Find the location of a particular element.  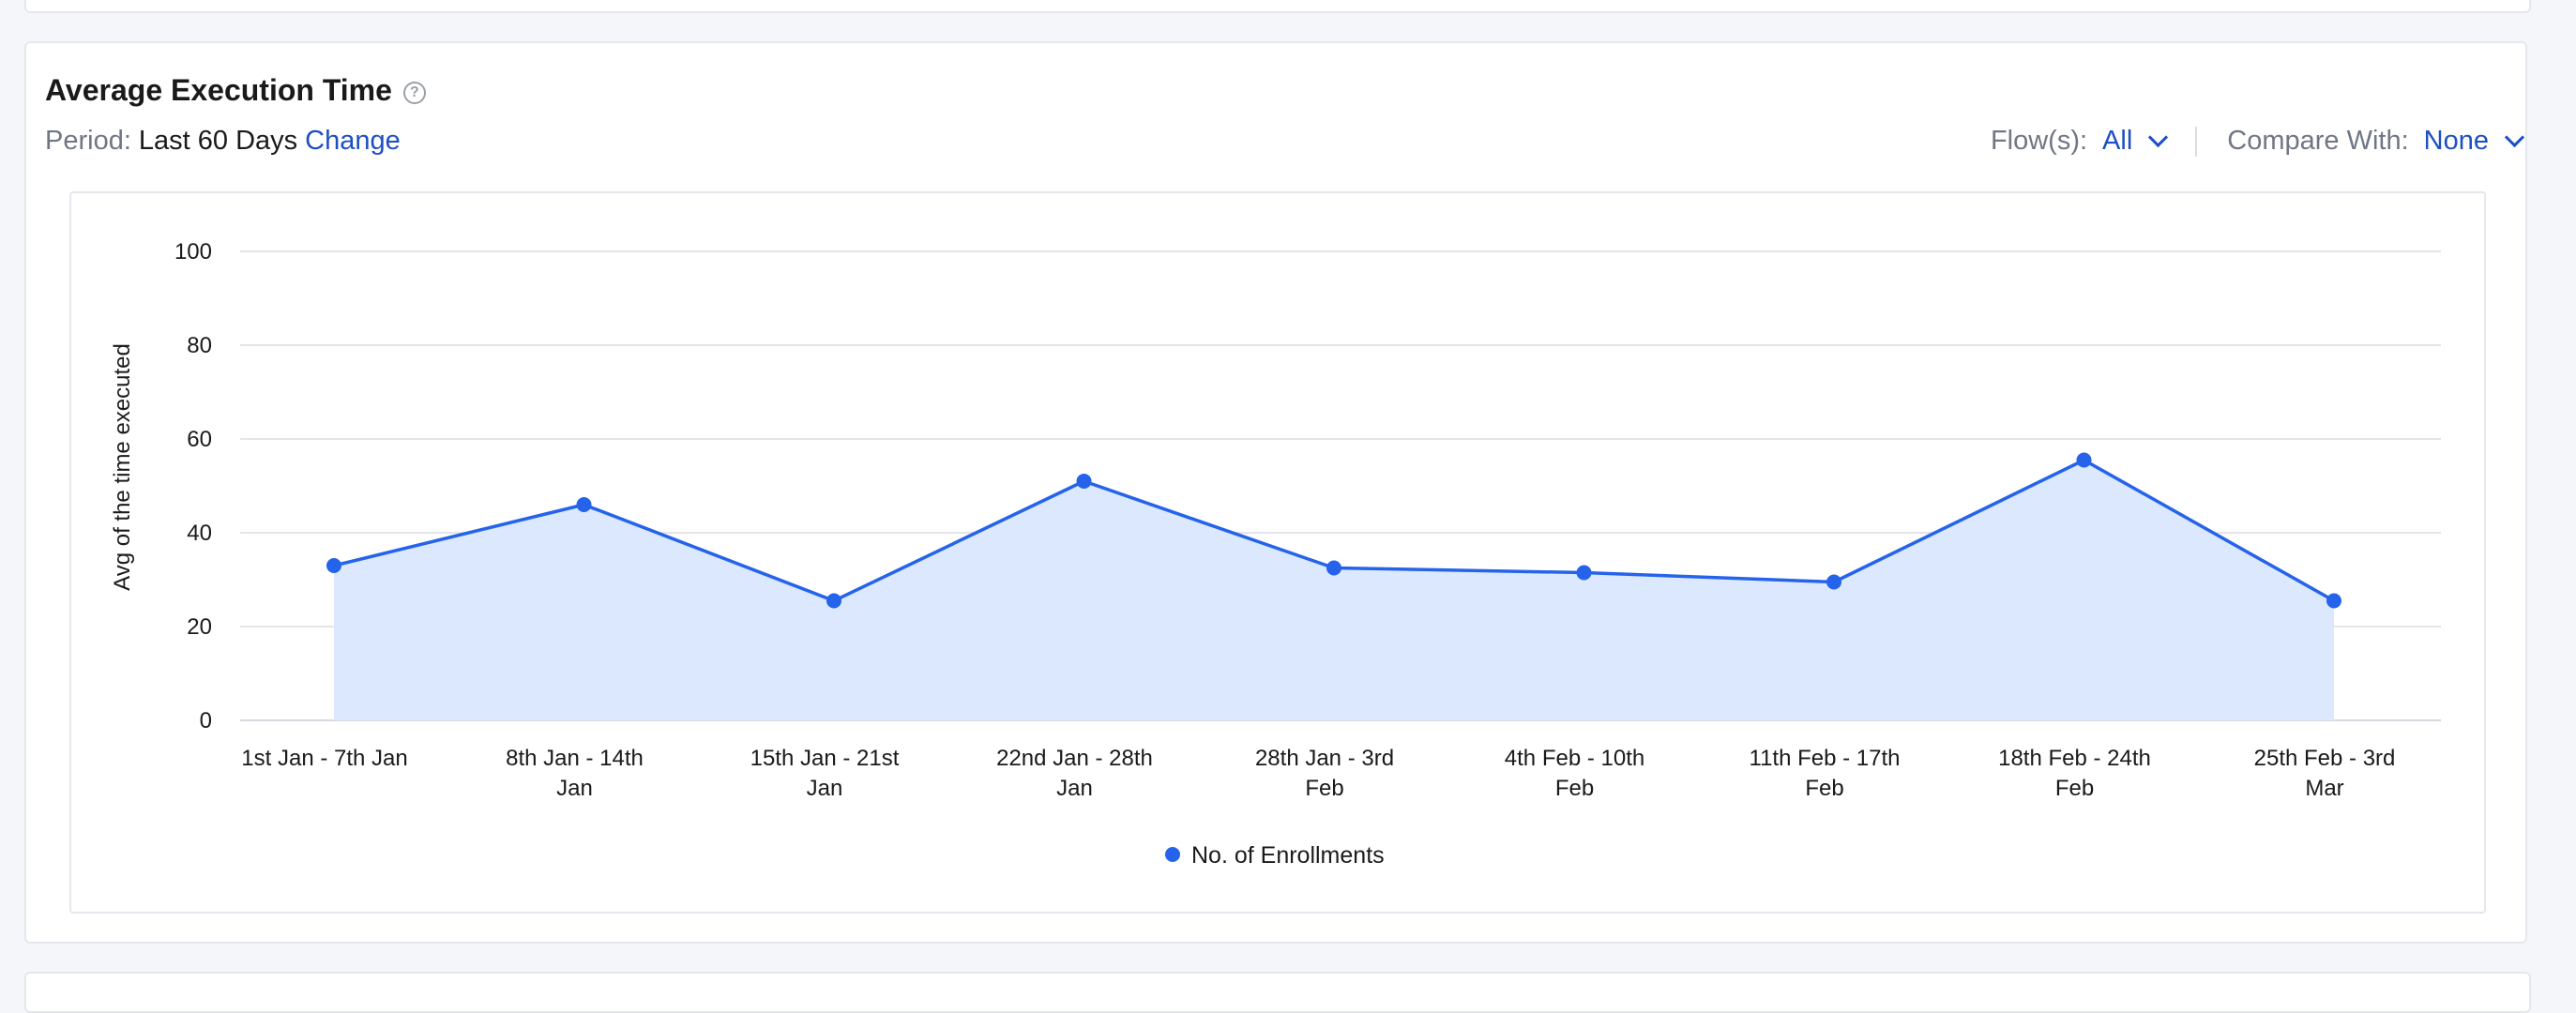

card-header: Average Execution Time ? is located at coordinates (236, 91).